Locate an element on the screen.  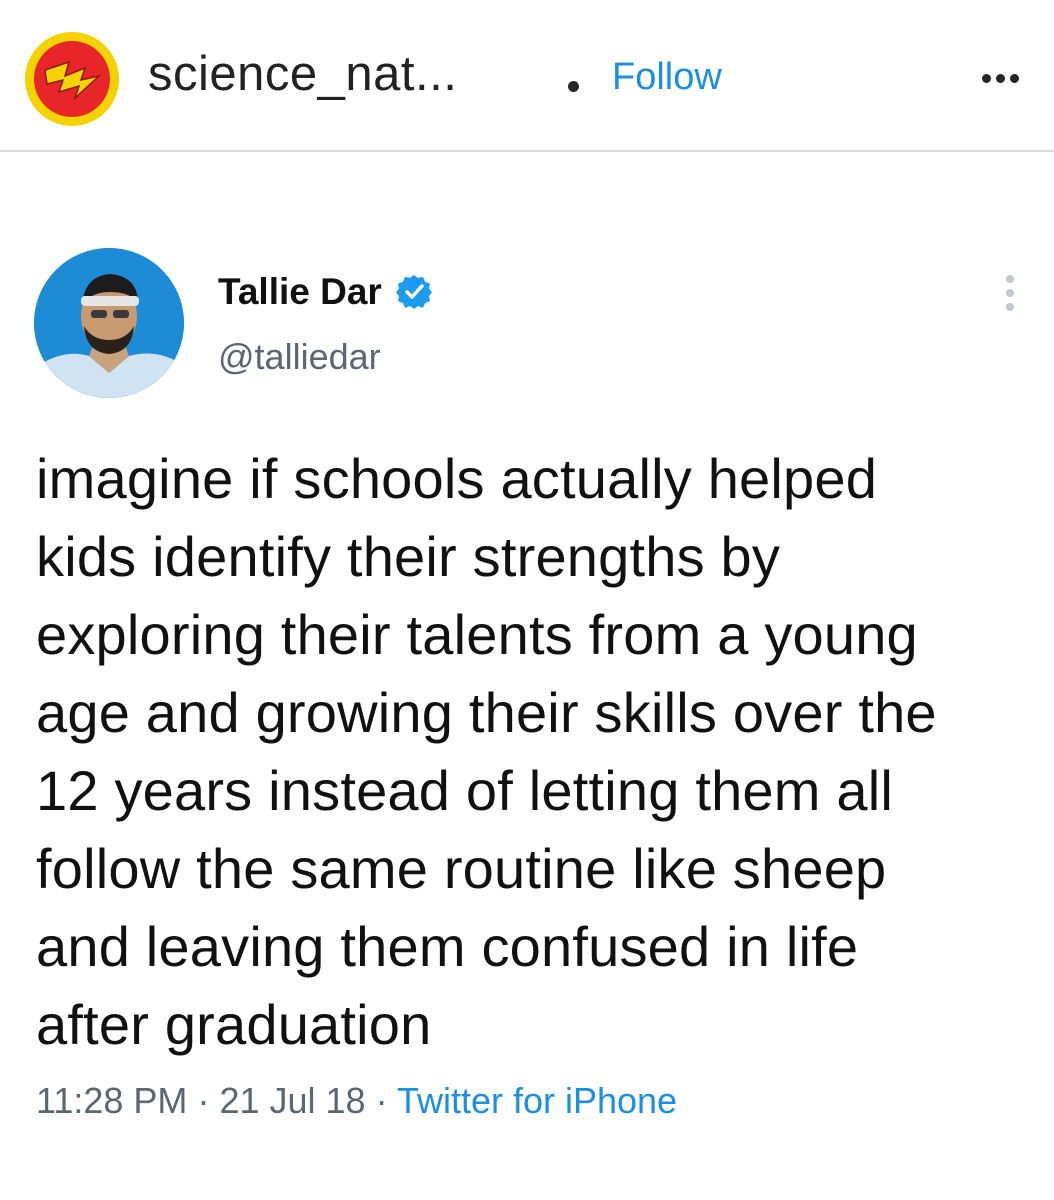
tweet-source-link: Twitter for iPhone is located at coordinates (537, 1100).